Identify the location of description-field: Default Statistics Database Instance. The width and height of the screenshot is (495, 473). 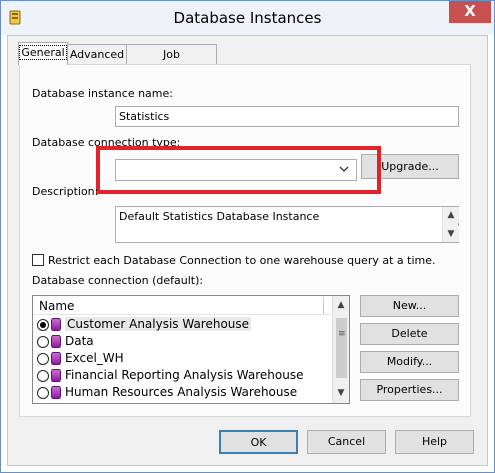
(287, 224).